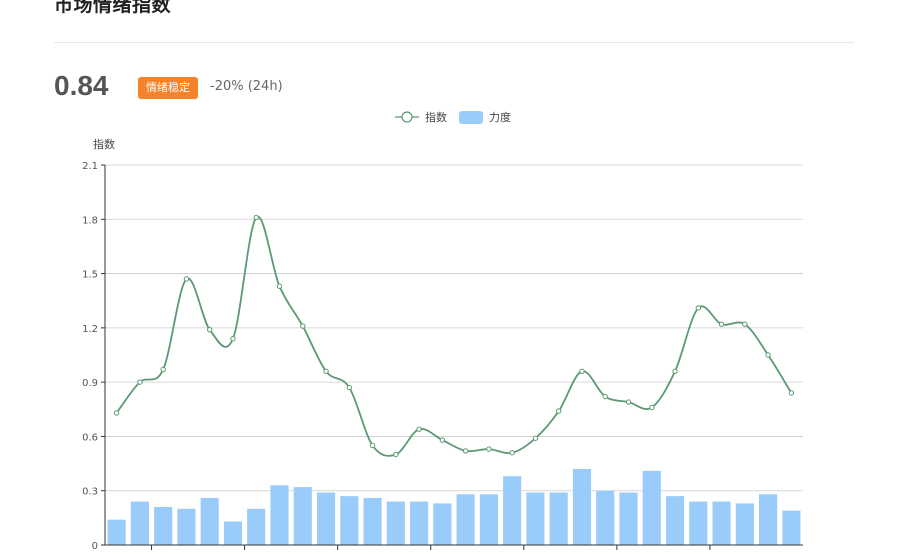 This screenshot has width=901, height=554. What do you see at coordinates (90, 329) in the screenshot?
I see `y-tick-label: 1.2` at bounding box center [90, 329].